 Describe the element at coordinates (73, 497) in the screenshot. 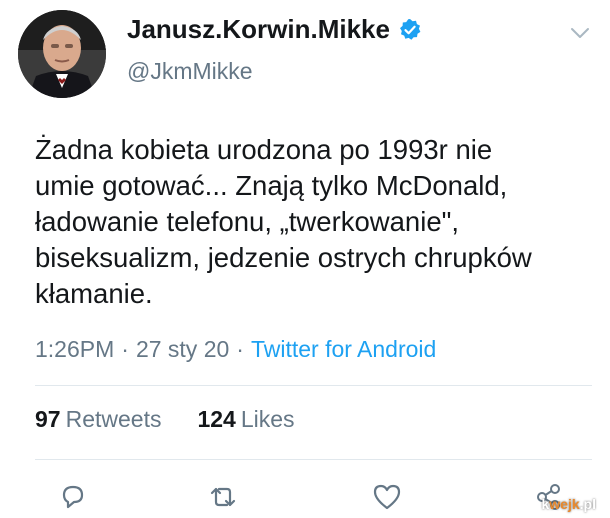

I see `reply-icon` at that location.